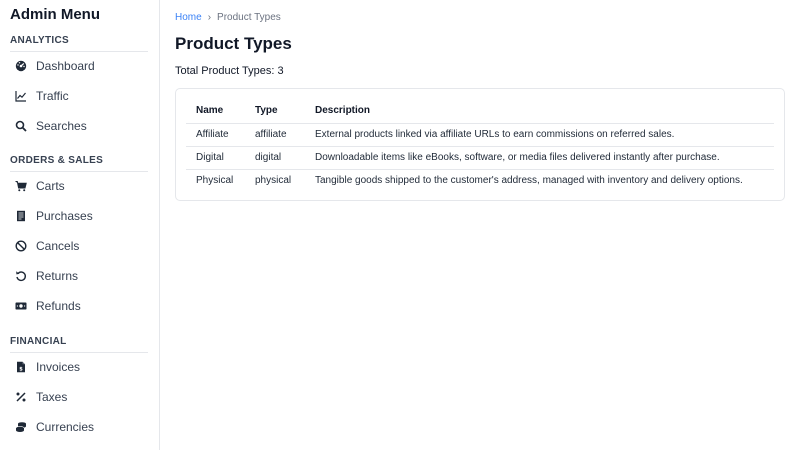  I want to click on receipt-icon, so click(21, 216).